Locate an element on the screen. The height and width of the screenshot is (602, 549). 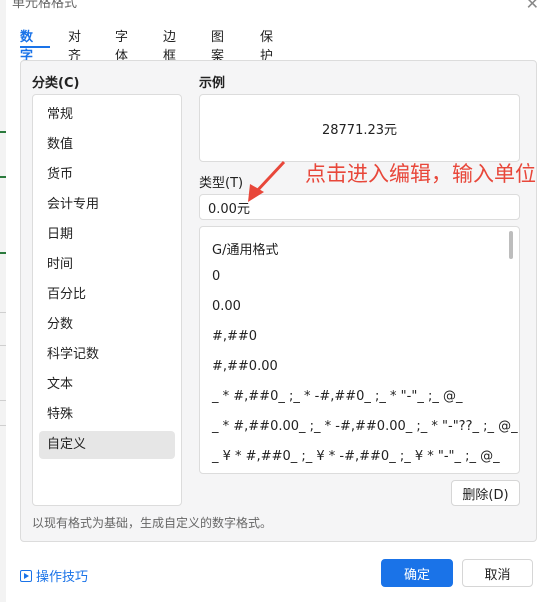
category-item-number: 数值 is located at coordinates (107, 145).